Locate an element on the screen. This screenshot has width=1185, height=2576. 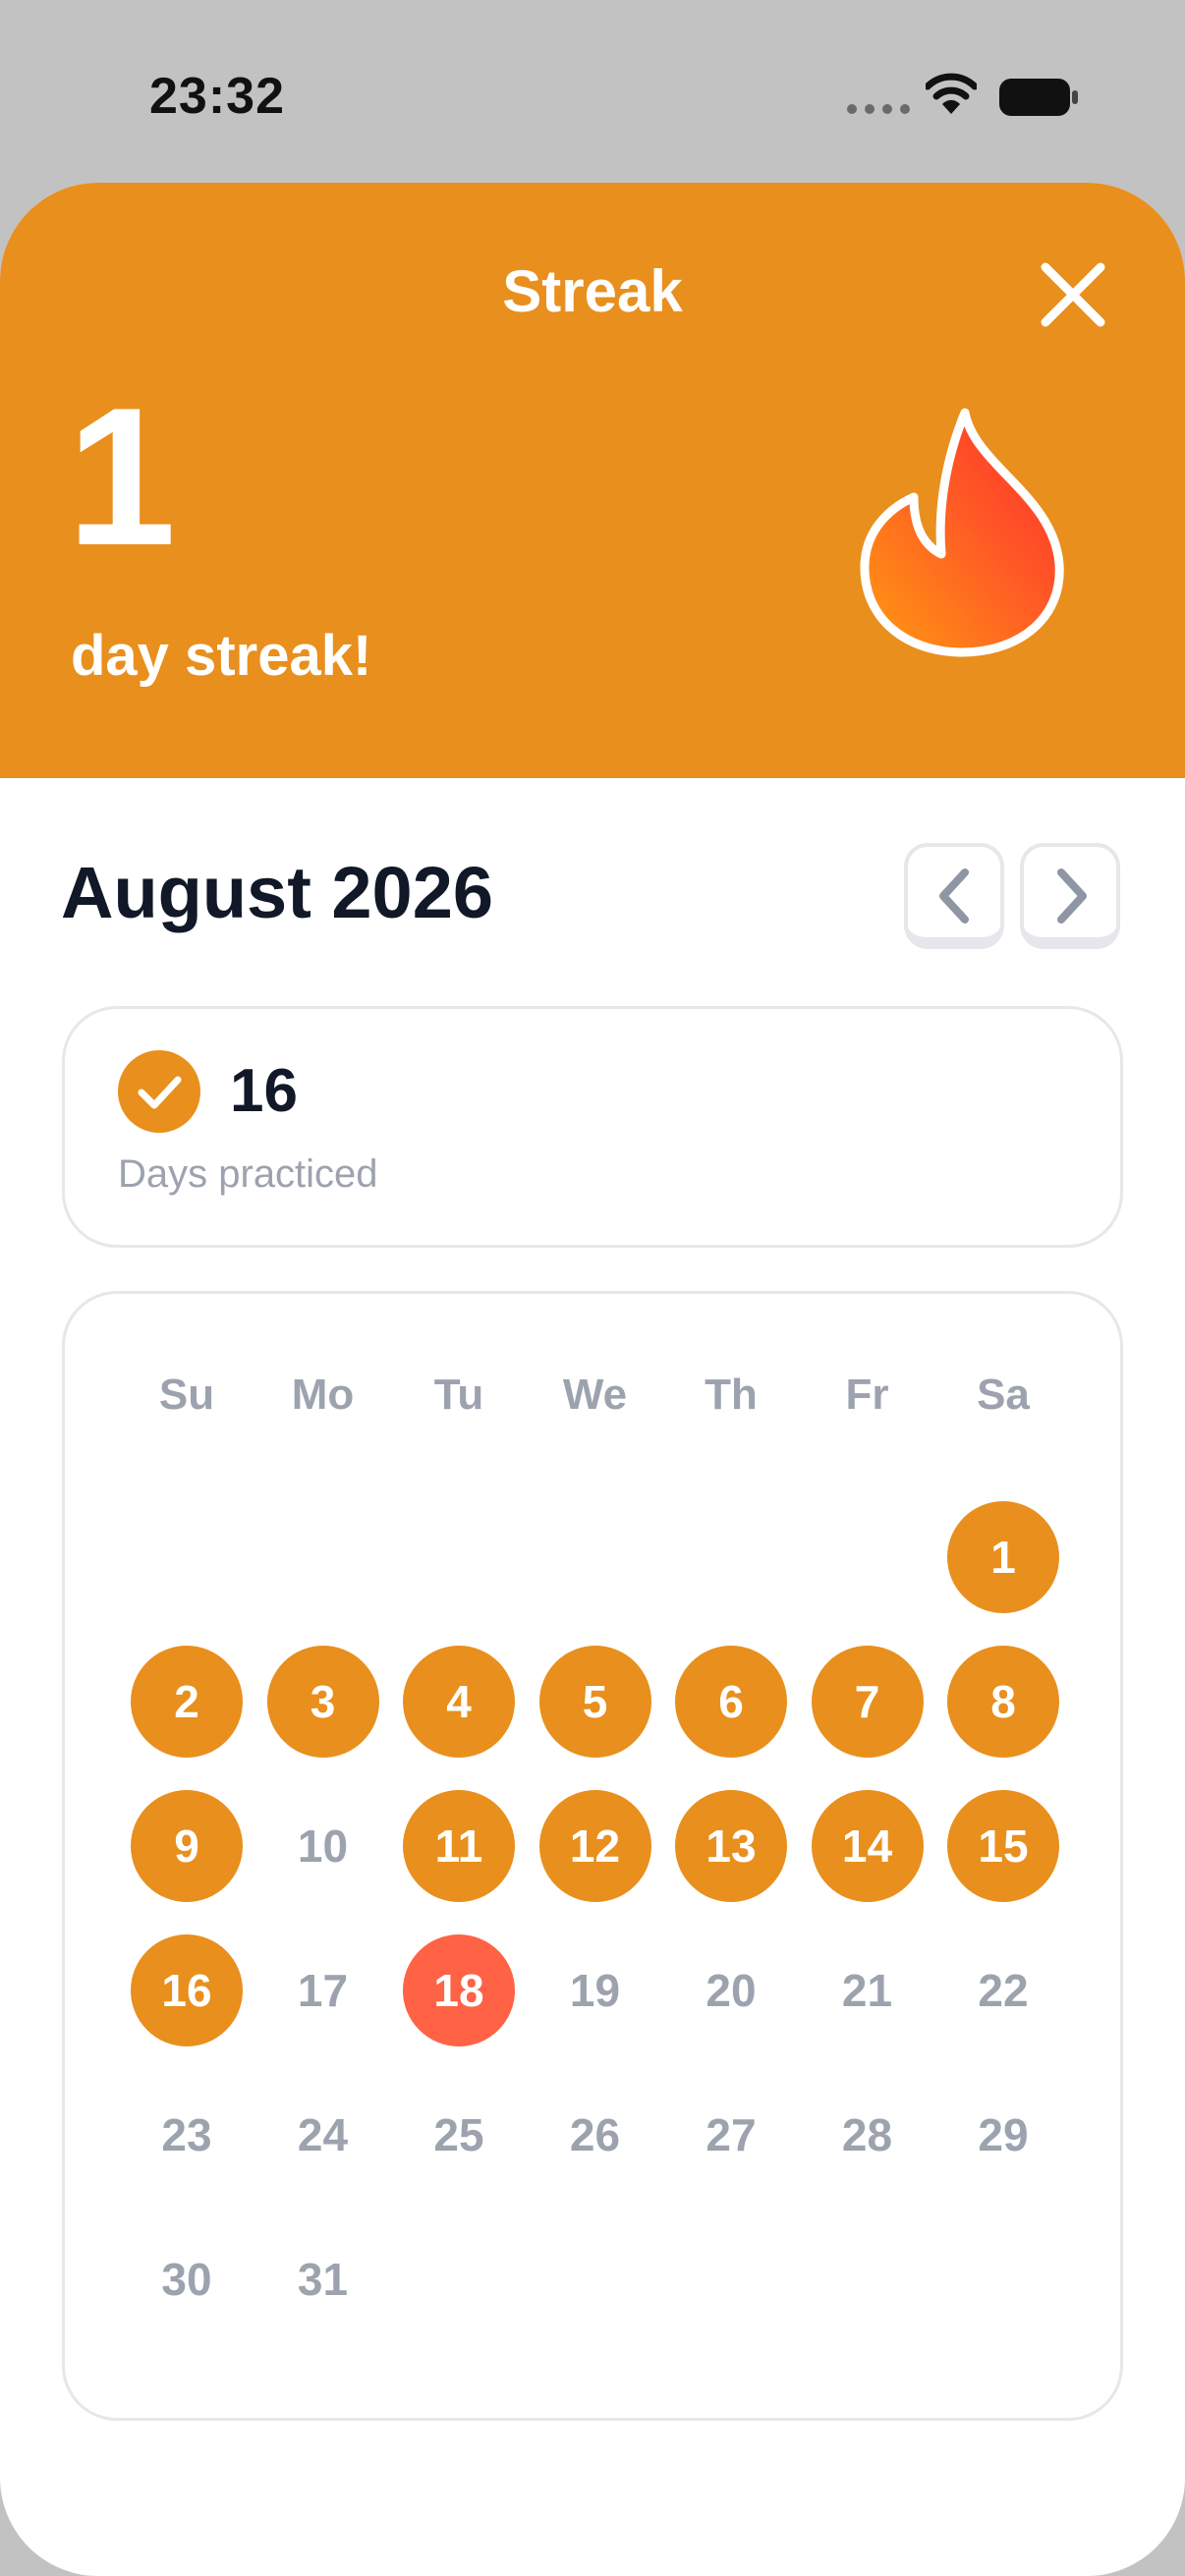
weekday-label: Th is located at coordinates (732, 1395).